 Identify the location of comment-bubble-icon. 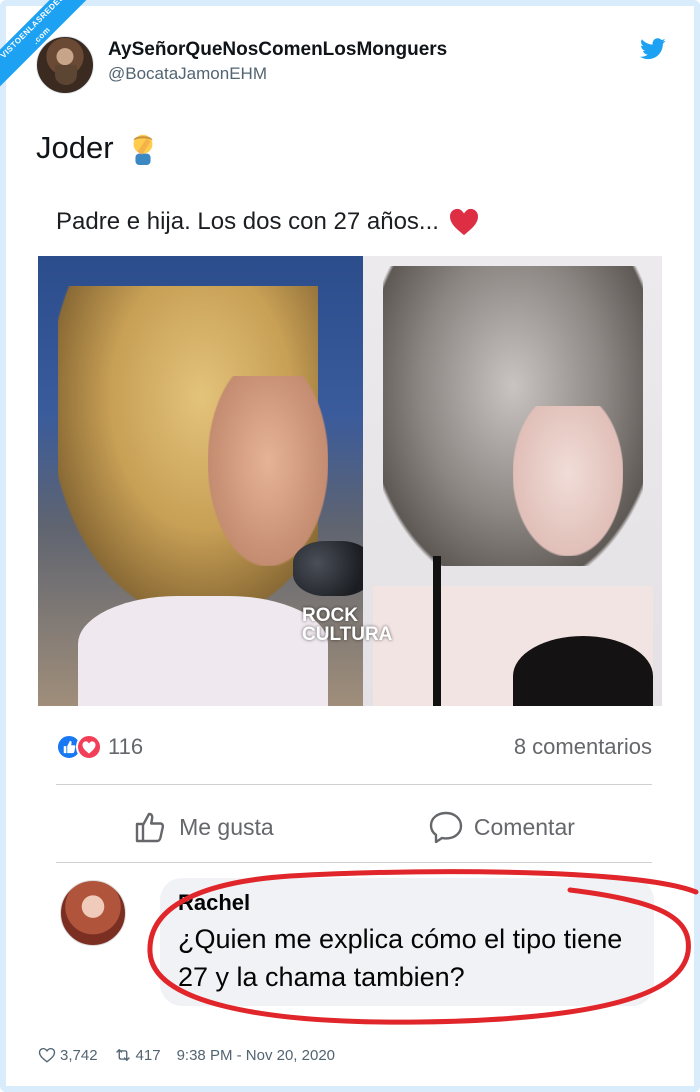
(446, 827).